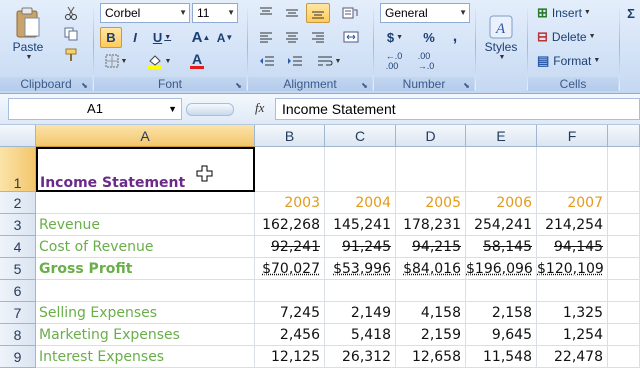 The width and height of the screenshot is (640, 368). What do you see at coordinates (501, 357) in the screenshot?
I see `cell-value: 11,548` at bounding box center [501, 357].